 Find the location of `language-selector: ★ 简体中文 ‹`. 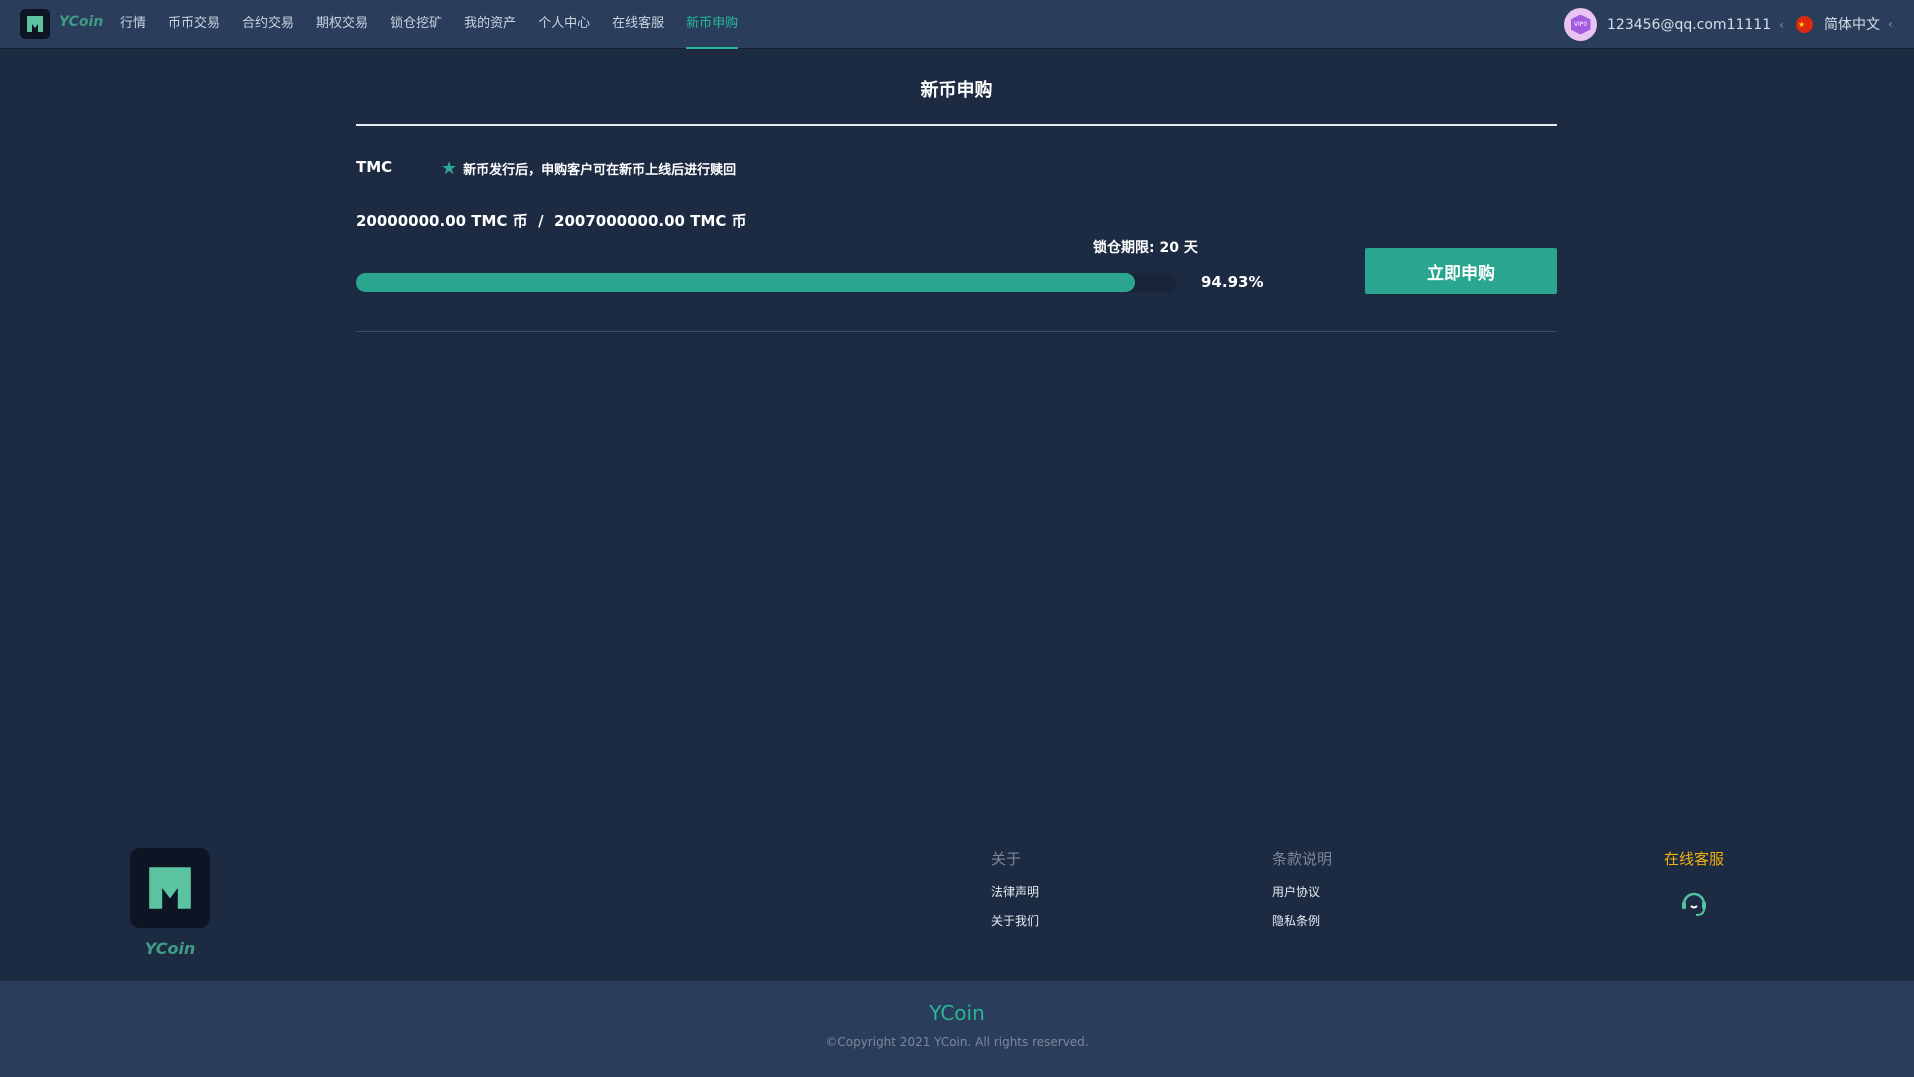

language-selector: ★ 简体中文 ‹ is located at coordinates (1844, 24).